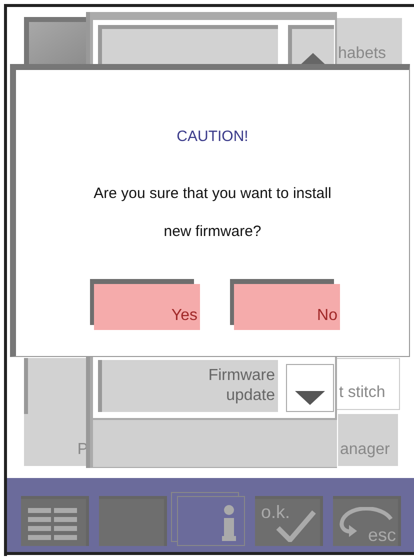 The width and height of the screenshot is (414, 559). I want to click on yes-button: Yes, so click(147, 307).